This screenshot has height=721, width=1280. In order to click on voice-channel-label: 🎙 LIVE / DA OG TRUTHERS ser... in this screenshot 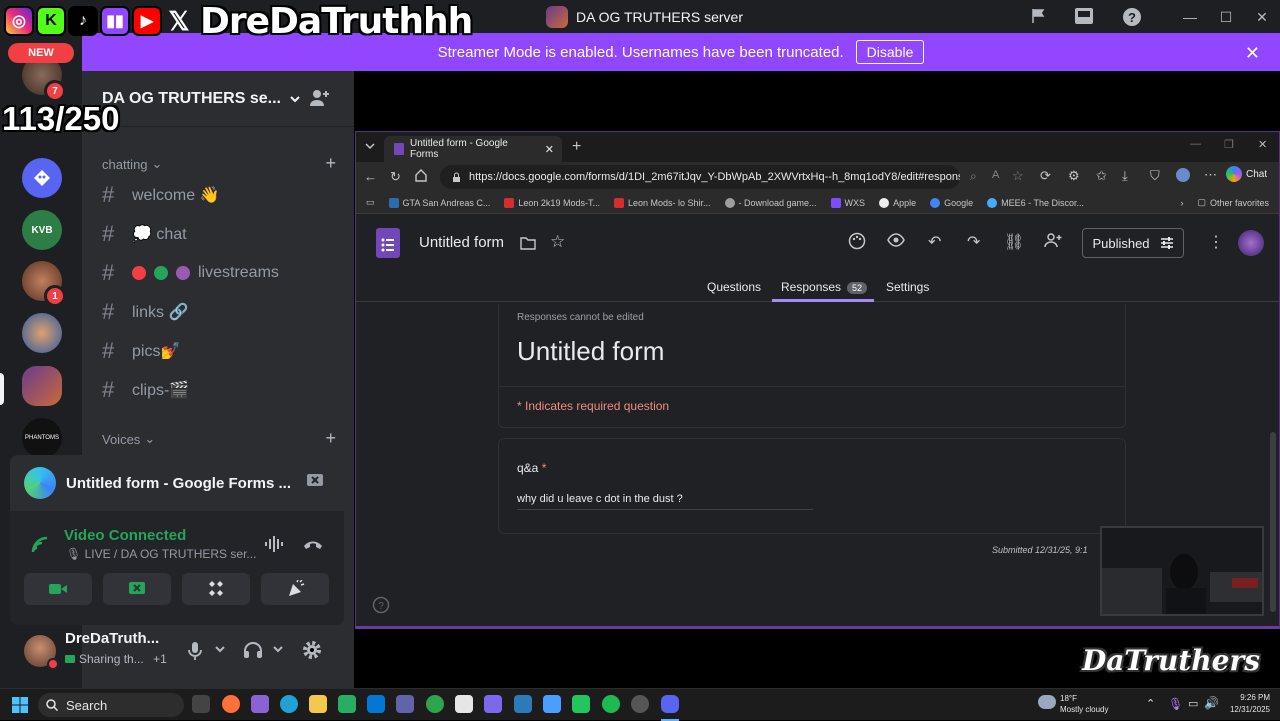, I will do `click(161, 554)`.